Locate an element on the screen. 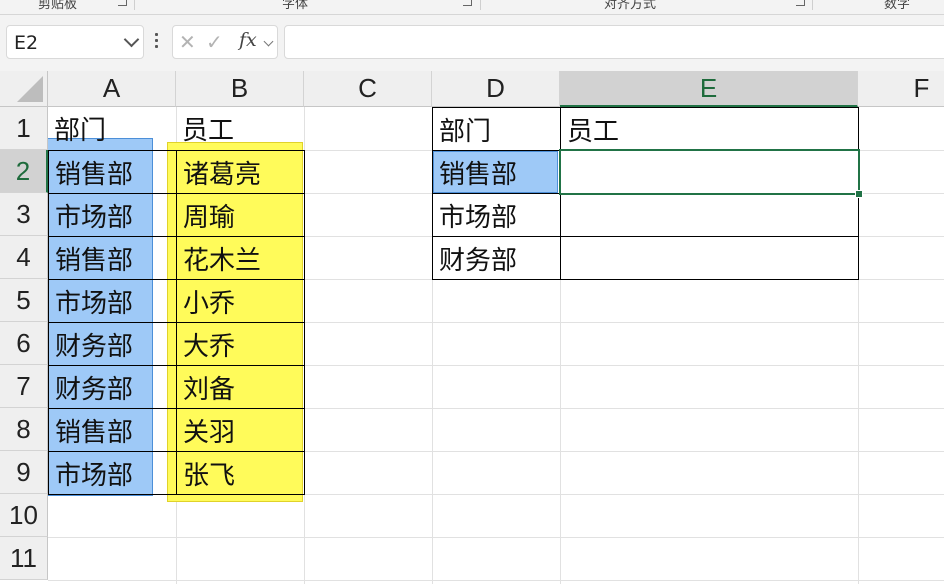 Image resolution: width=944 pixels, height=584 pixels. cell-b3: 周瑜 is located at coordinates (240, 215).